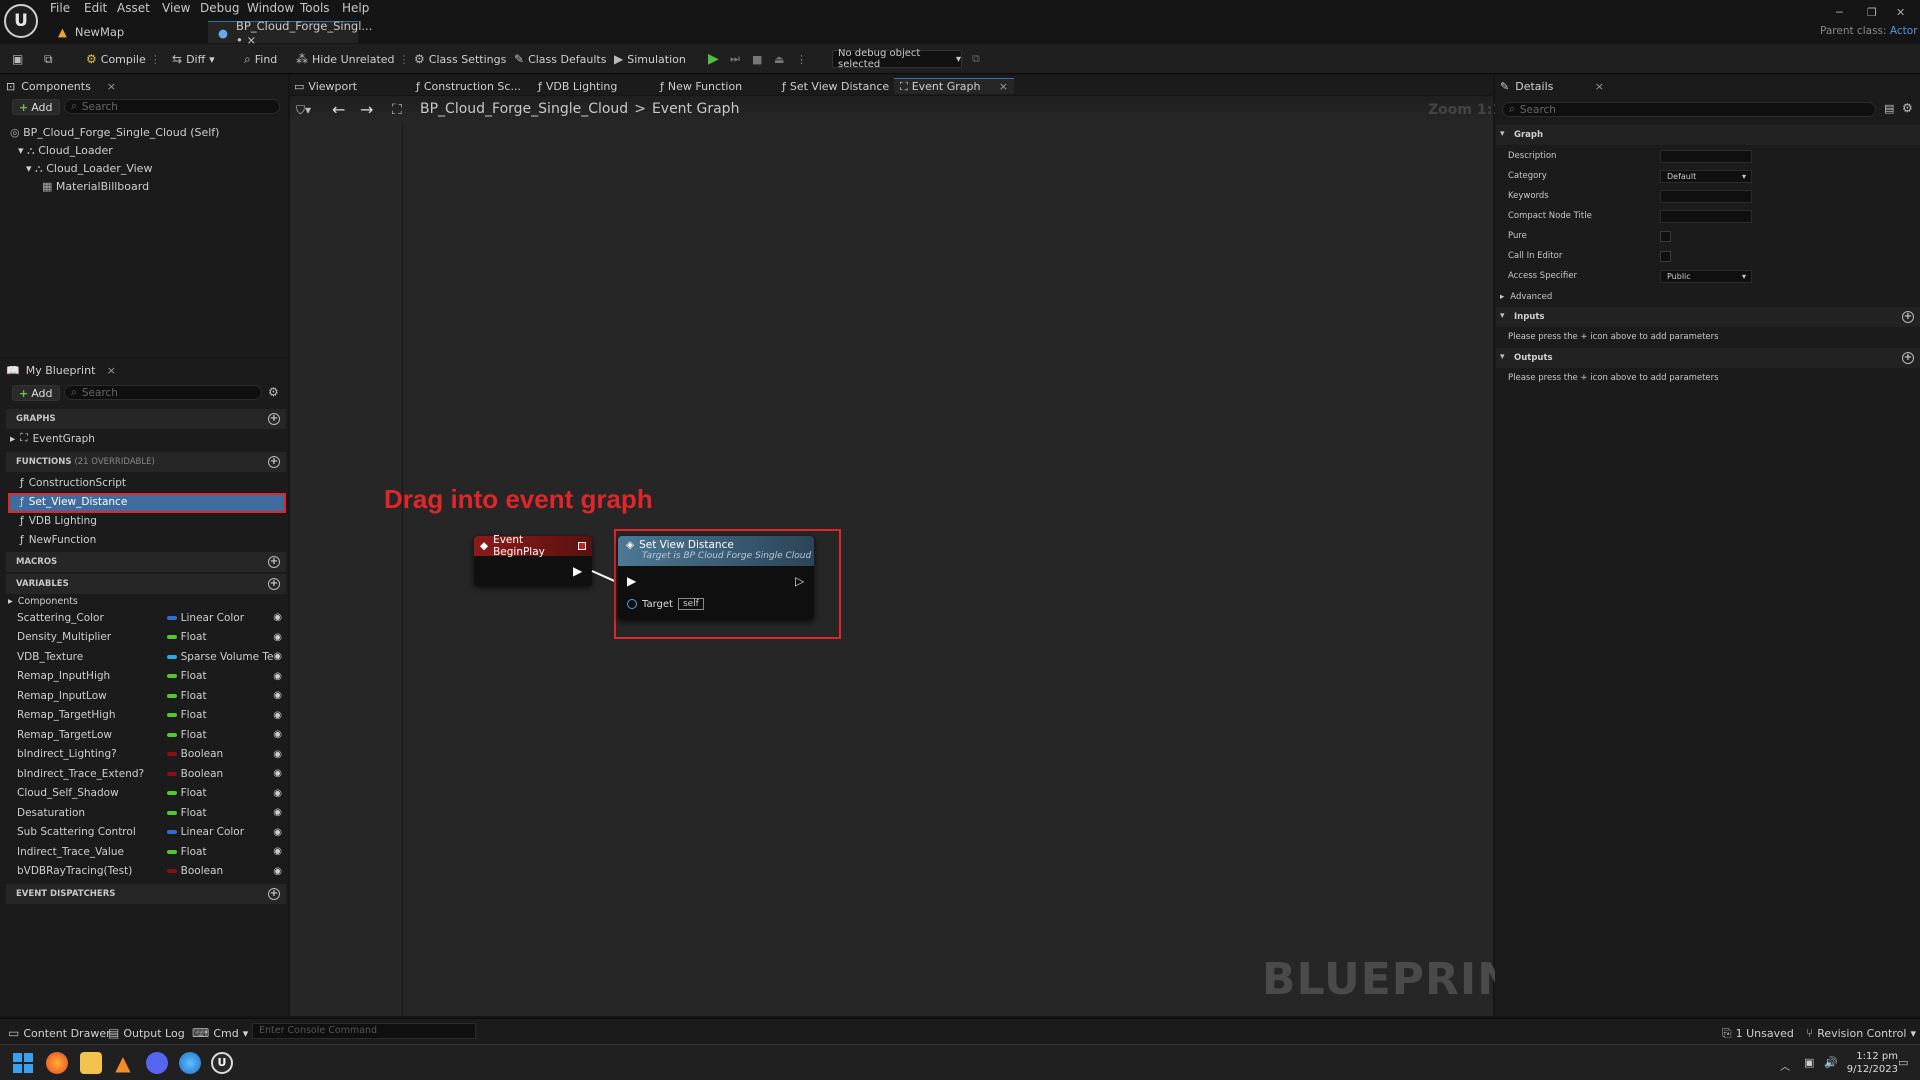 This screenshot has width=1920, height=1080. What do you see at coordinates (123, 59) in the screenshot?
I see `compile-button: ⚙ Compile ⋮` at bounding box center [123, 59].